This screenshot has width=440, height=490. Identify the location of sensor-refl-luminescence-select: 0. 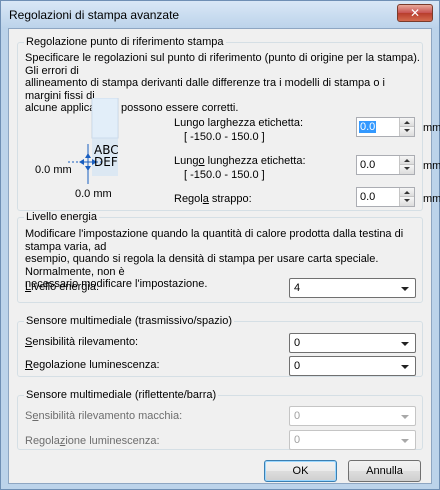
(352, 440).